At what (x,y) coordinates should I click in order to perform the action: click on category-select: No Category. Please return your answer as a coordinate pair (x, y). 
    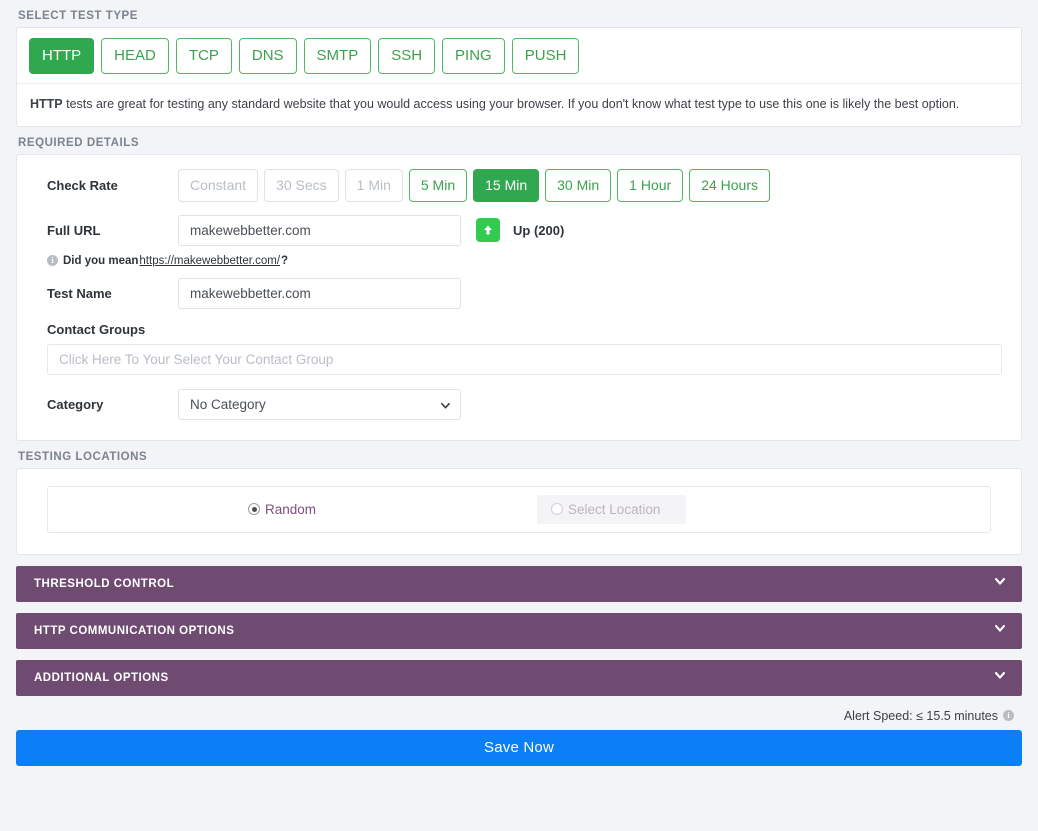
    Looking at the image, I should click on (319, 404).